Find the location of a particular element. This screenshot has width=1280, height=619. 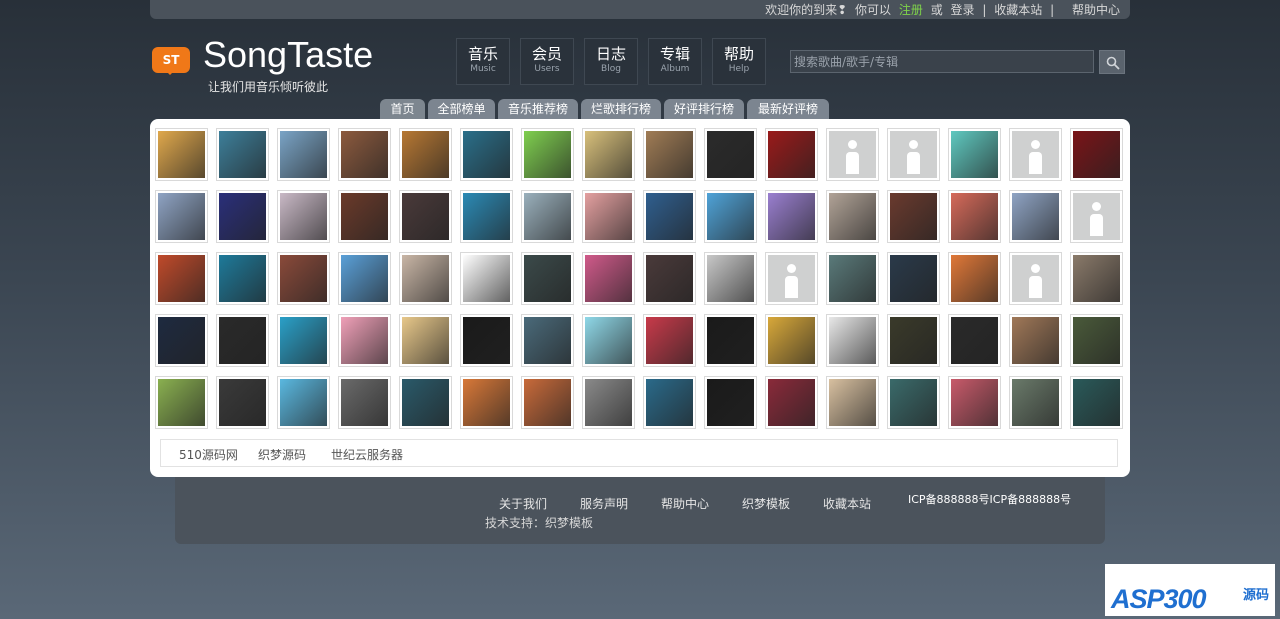

help-link: 帮助中心 is located at coordinates (1096, 10).